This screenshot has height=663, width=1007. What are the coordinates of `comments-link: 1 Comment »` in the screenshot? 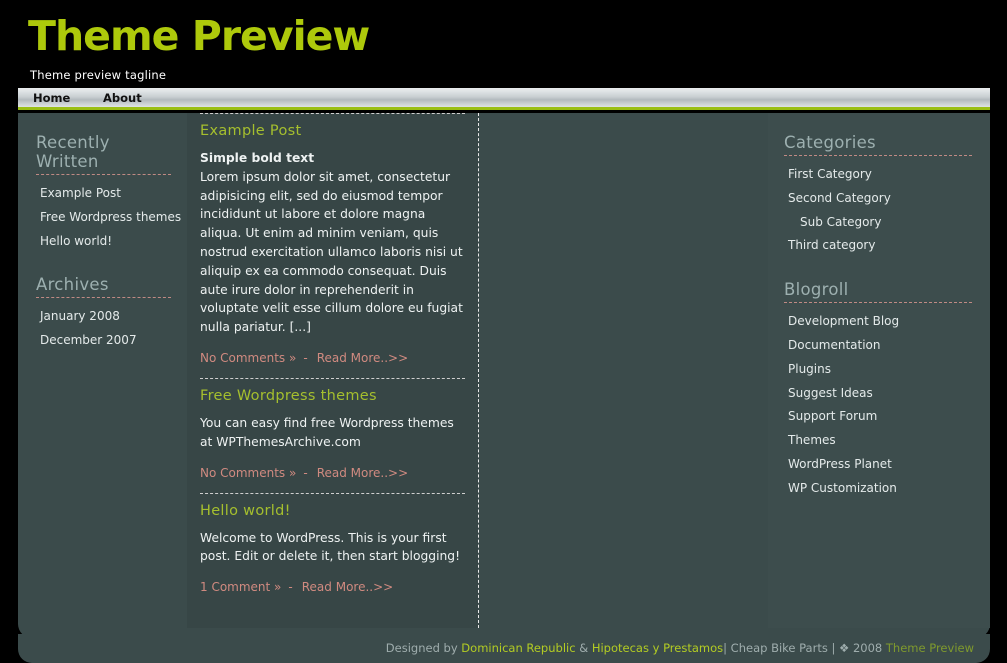 It's located at (240, 587).